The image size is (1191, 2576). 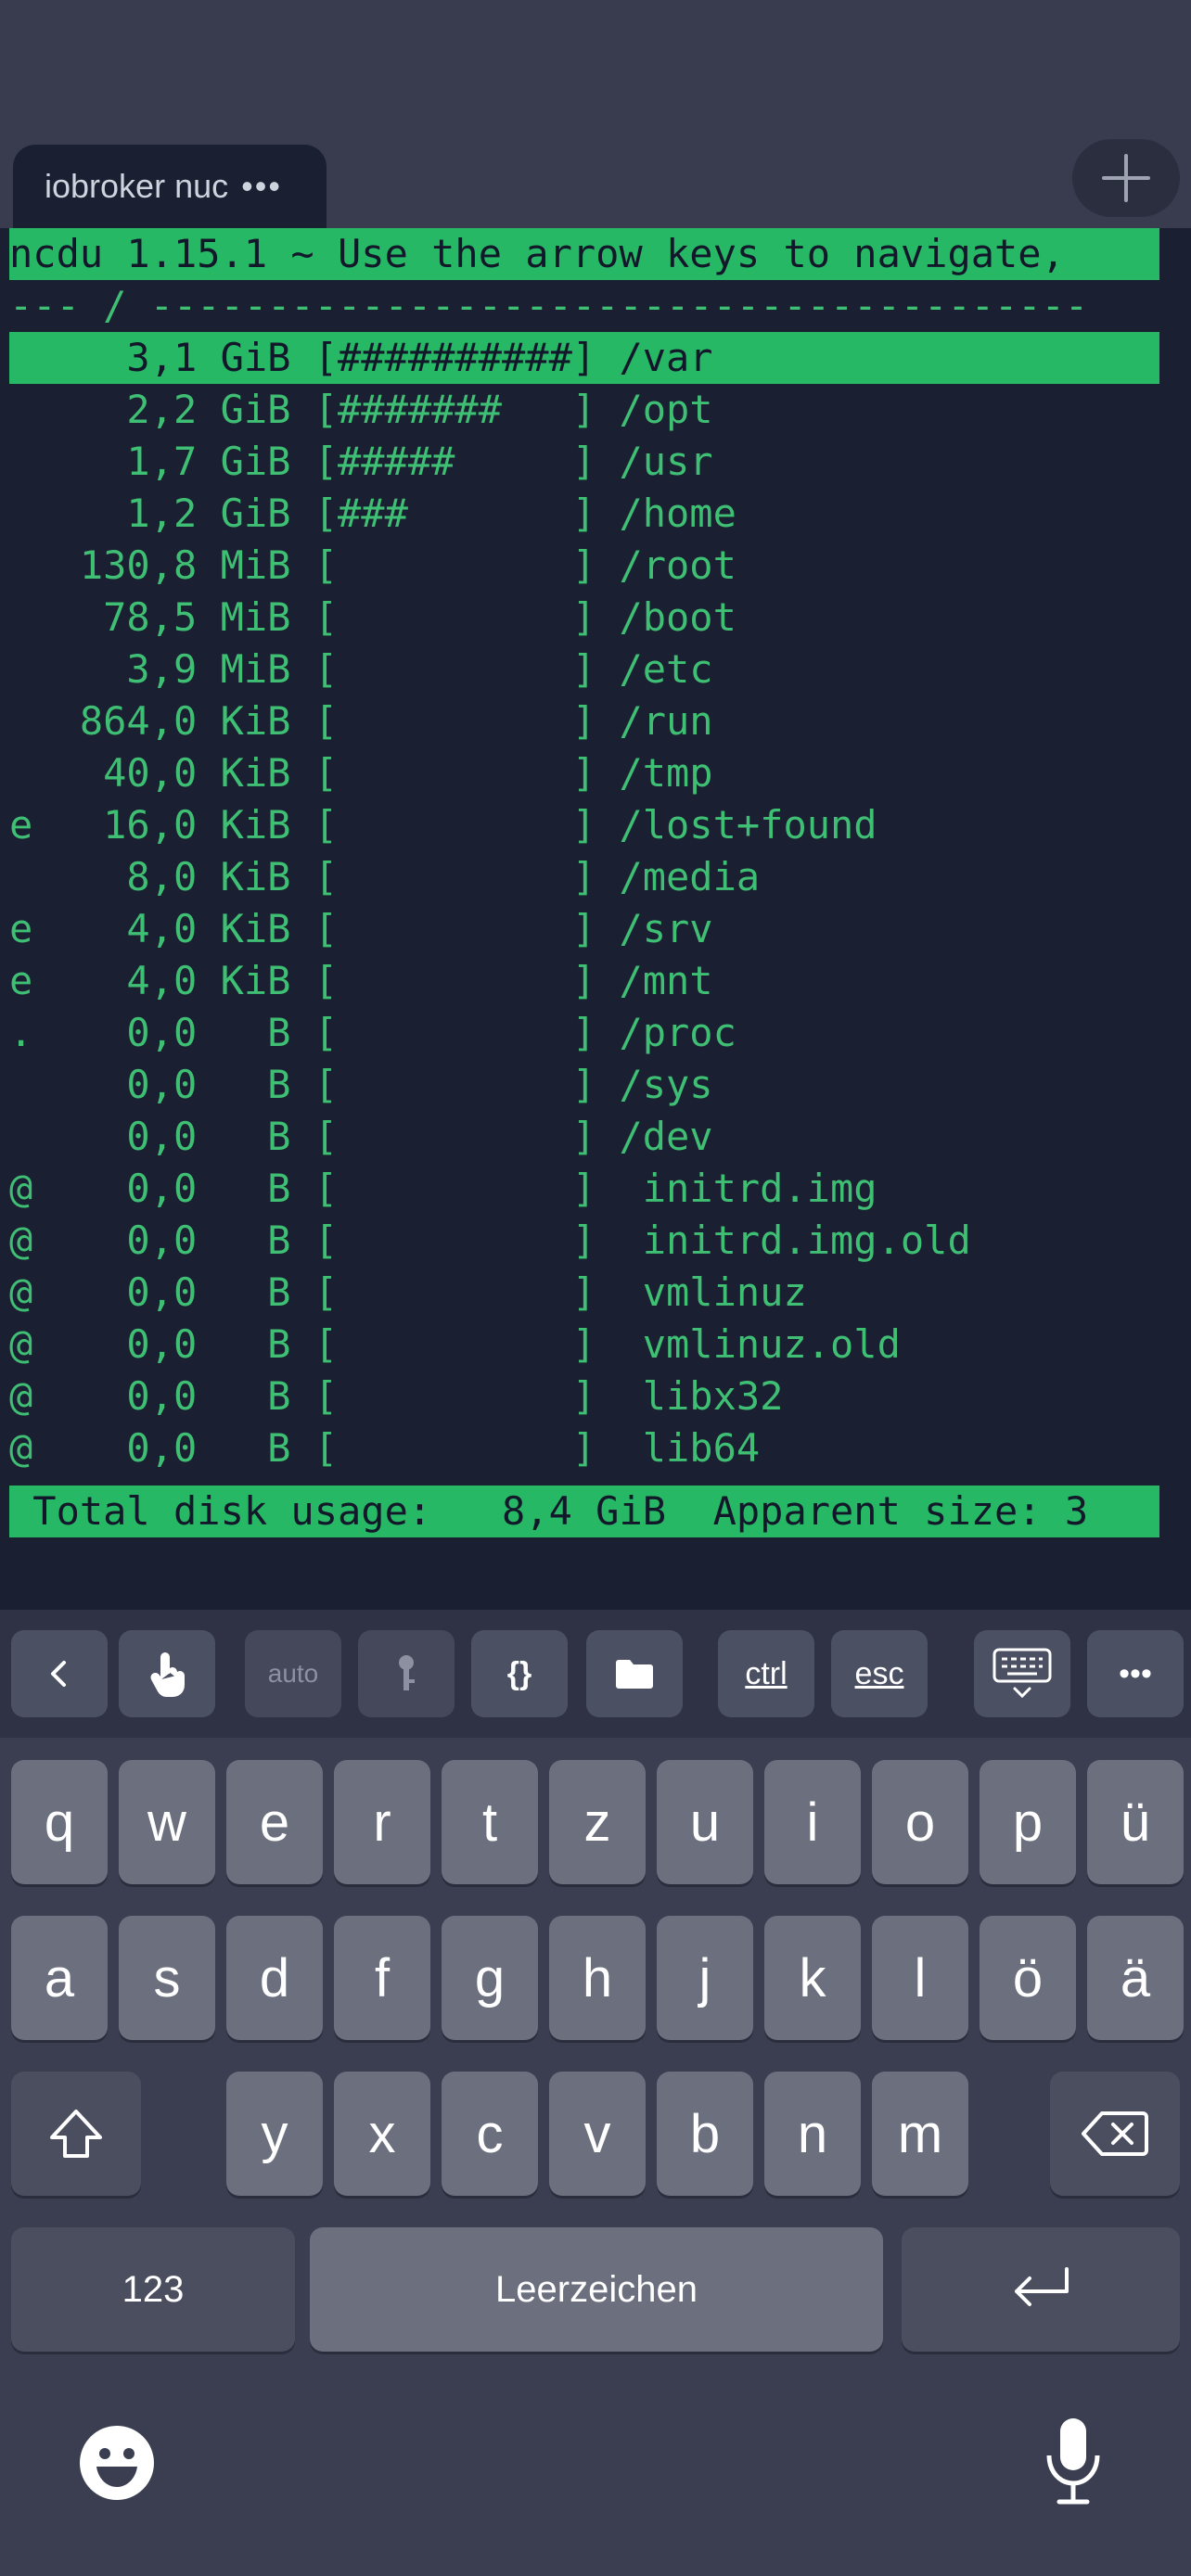 I want to click on key-m: m, so click(x=920, y=2134).